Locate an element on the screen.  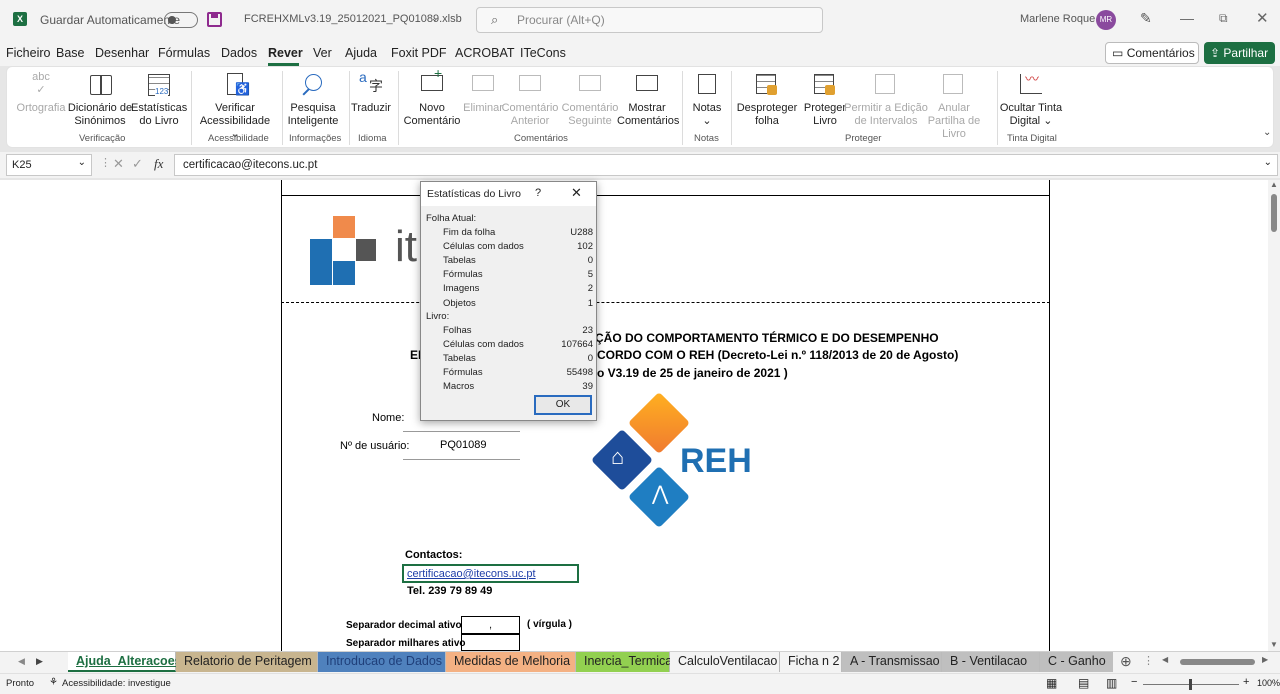
zoom-slider-thumb is located at coordinates (1190, 684).